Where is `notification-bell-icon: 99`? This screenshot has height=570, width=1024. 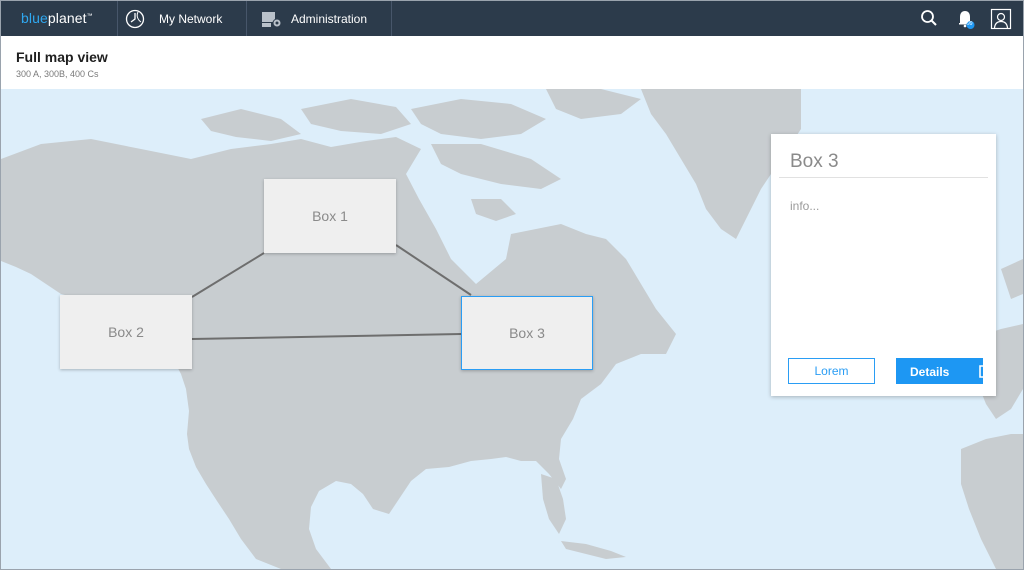
notification-bell-icon: 99 is located at coordinates (966, 21).